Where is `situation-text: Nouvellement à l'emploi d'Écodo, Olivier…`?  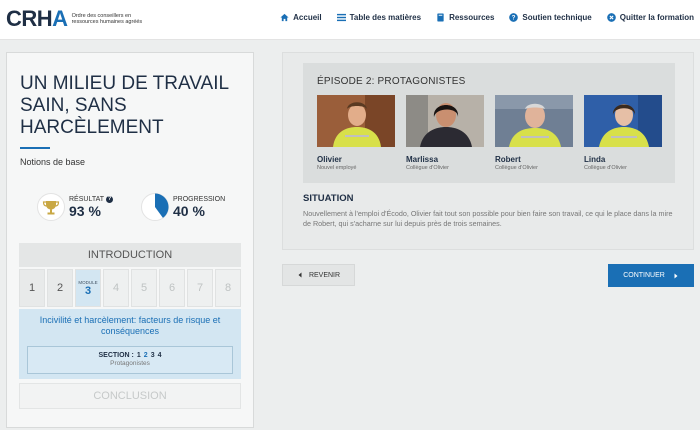 situation-text: Nouvellement à l'emploi d'Écodo, Olivier… is located at coordinates (488, 218).